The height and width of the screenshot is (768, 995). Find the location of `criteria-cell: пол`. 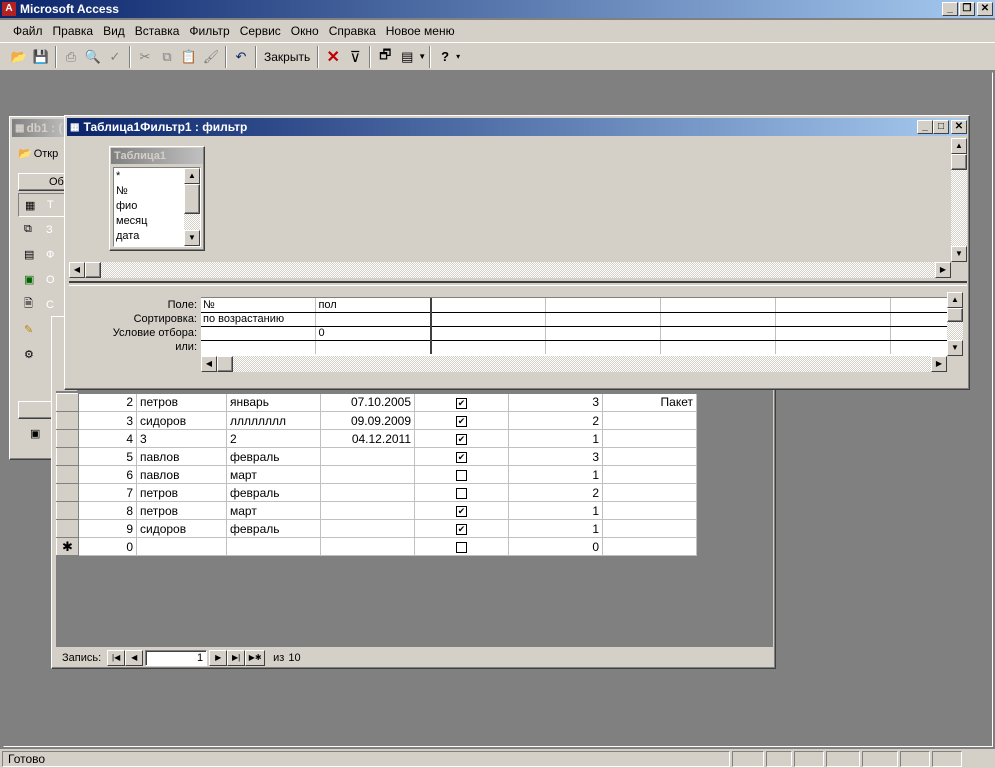

criteria-cell: пол is located at coordinates (373, 305).